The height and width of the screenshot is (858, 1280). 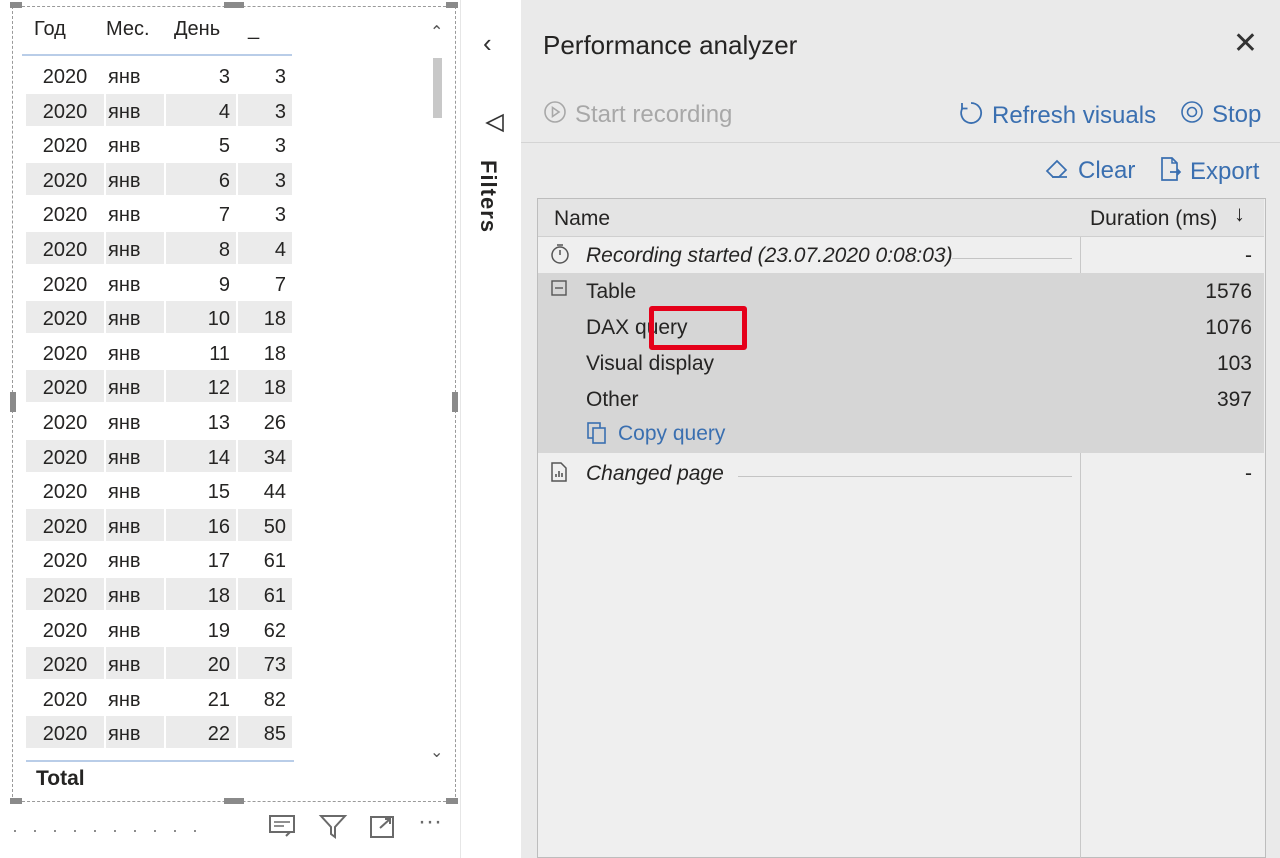 I want to click on clear-button: Clear, so click(x=1089, y=171).